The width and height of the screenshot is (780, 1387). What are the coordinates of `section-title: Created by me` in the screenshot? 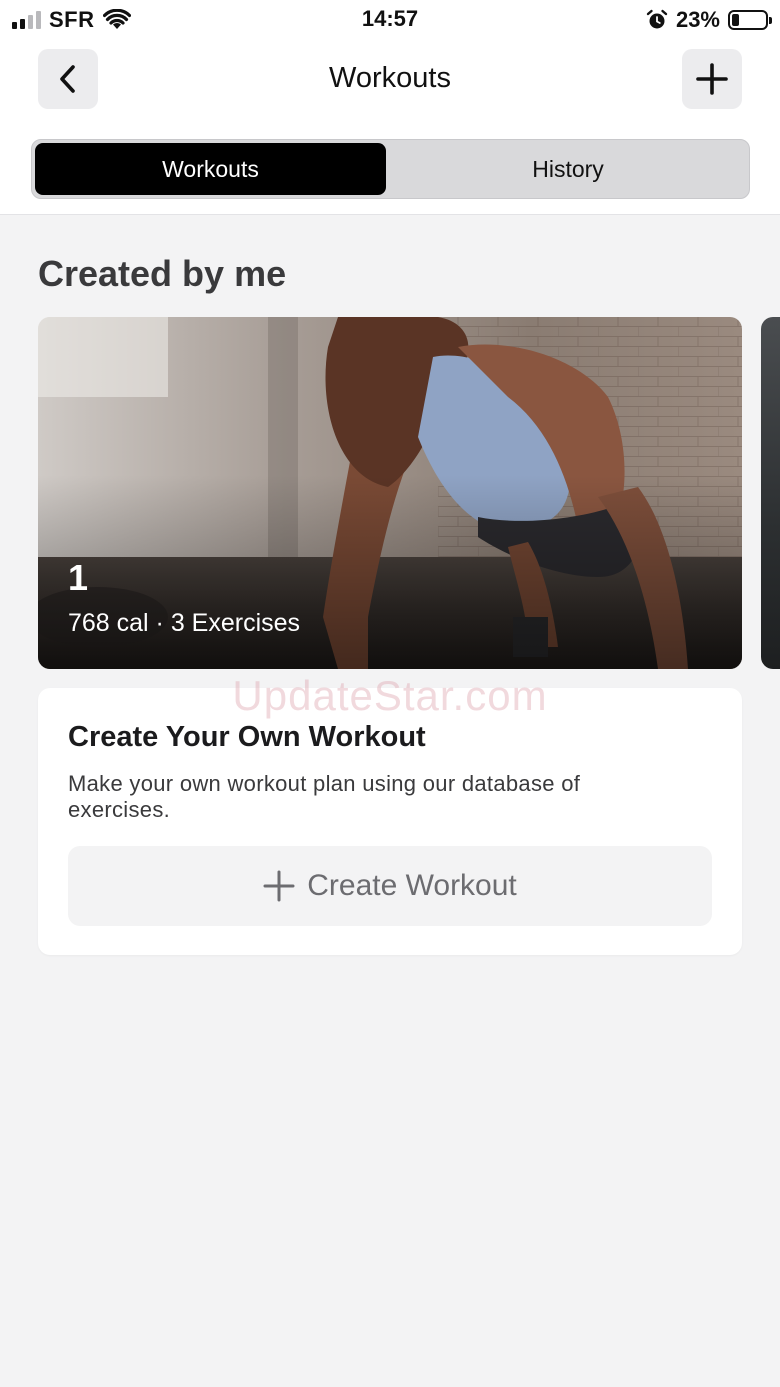 It's located at (162, 273).